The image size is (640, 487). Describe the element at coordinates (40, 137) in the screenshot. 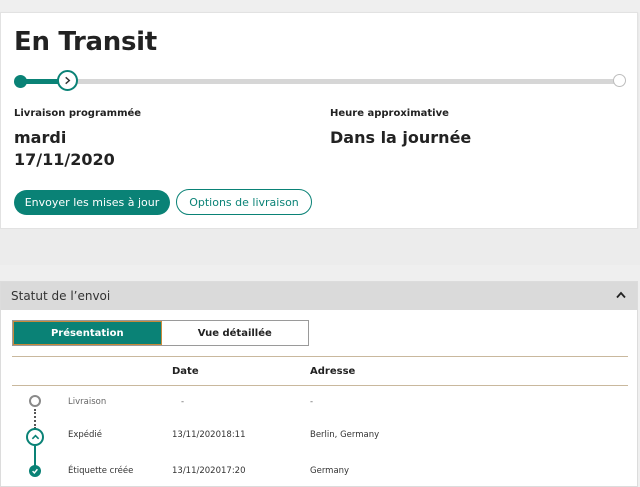

I see `scheduled-delivery-day: mardi` at that location.